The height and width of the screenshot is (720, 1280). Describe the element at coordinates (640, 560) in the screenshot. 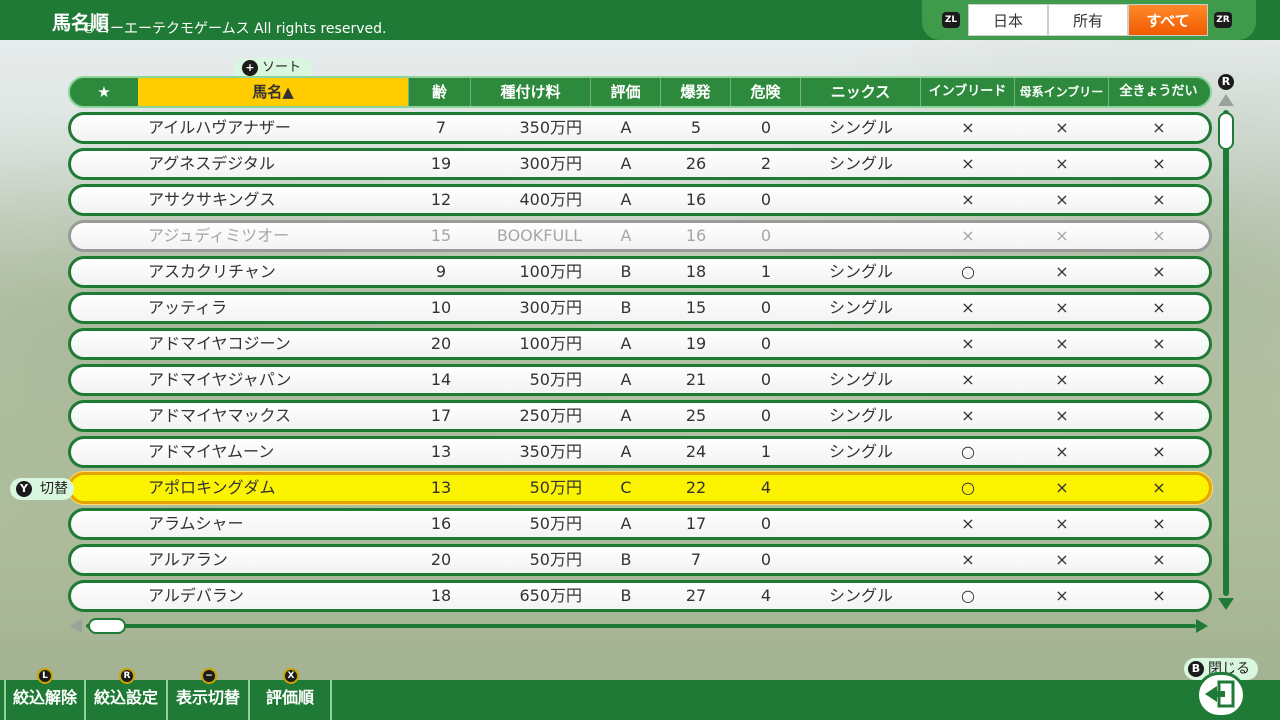

I see `table-row: アルアラン 20 50万円 B 7 0 × × ×` at that location.